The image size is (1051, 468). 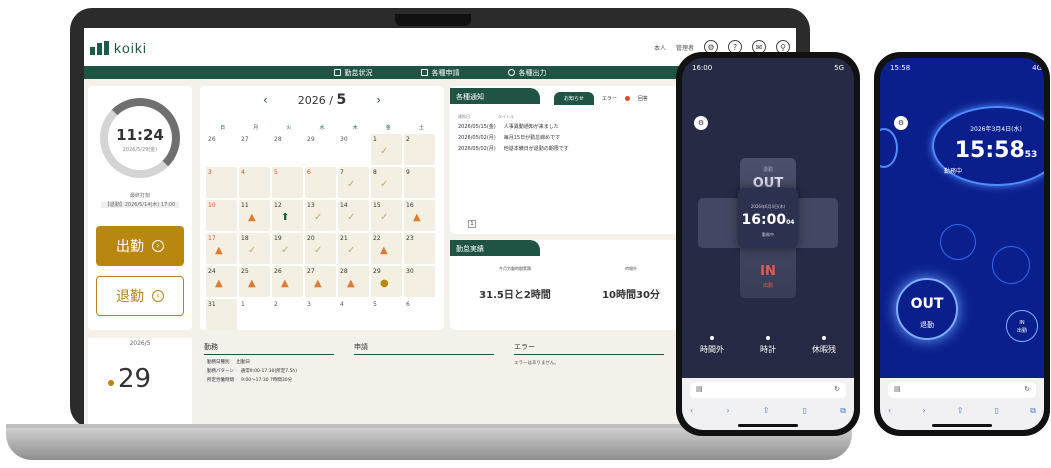 What do you see at coordinates (419, 149) in the screenshot?
I see `calendar-day: 2` at bounding box center [419, 149].